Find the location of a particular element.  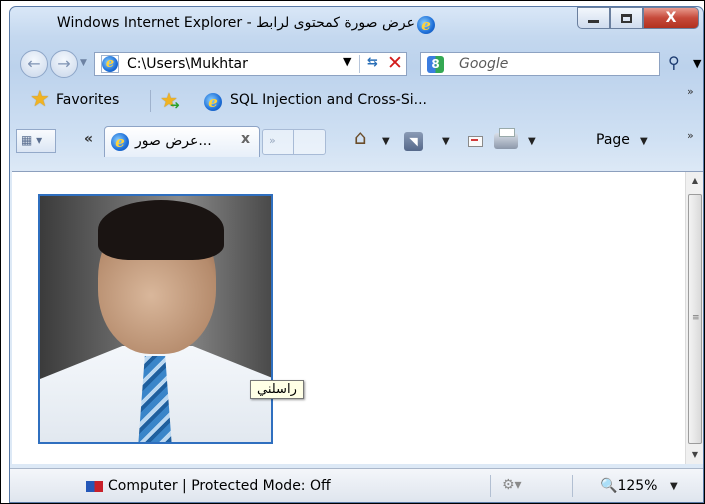

maximize-icon is located at coordinates (626, 18).